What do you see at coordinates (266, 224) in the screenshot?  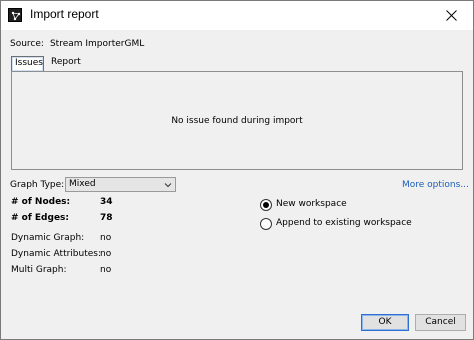 I see `append-workspace-radio` at bounding box center [266, 224].